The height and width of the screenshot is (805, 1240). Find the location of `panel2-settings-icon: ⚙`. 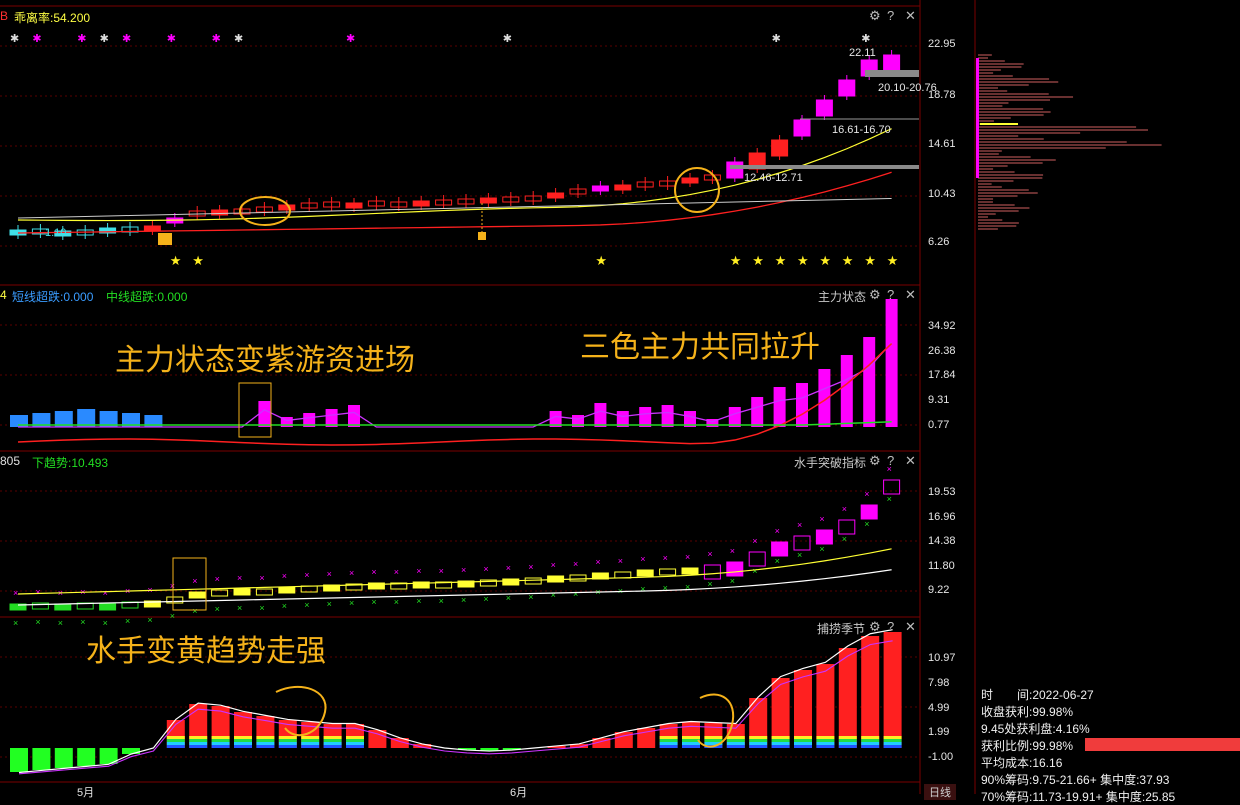

panel2-settings-icon: ⚙ is located at coordinates (875, 295).